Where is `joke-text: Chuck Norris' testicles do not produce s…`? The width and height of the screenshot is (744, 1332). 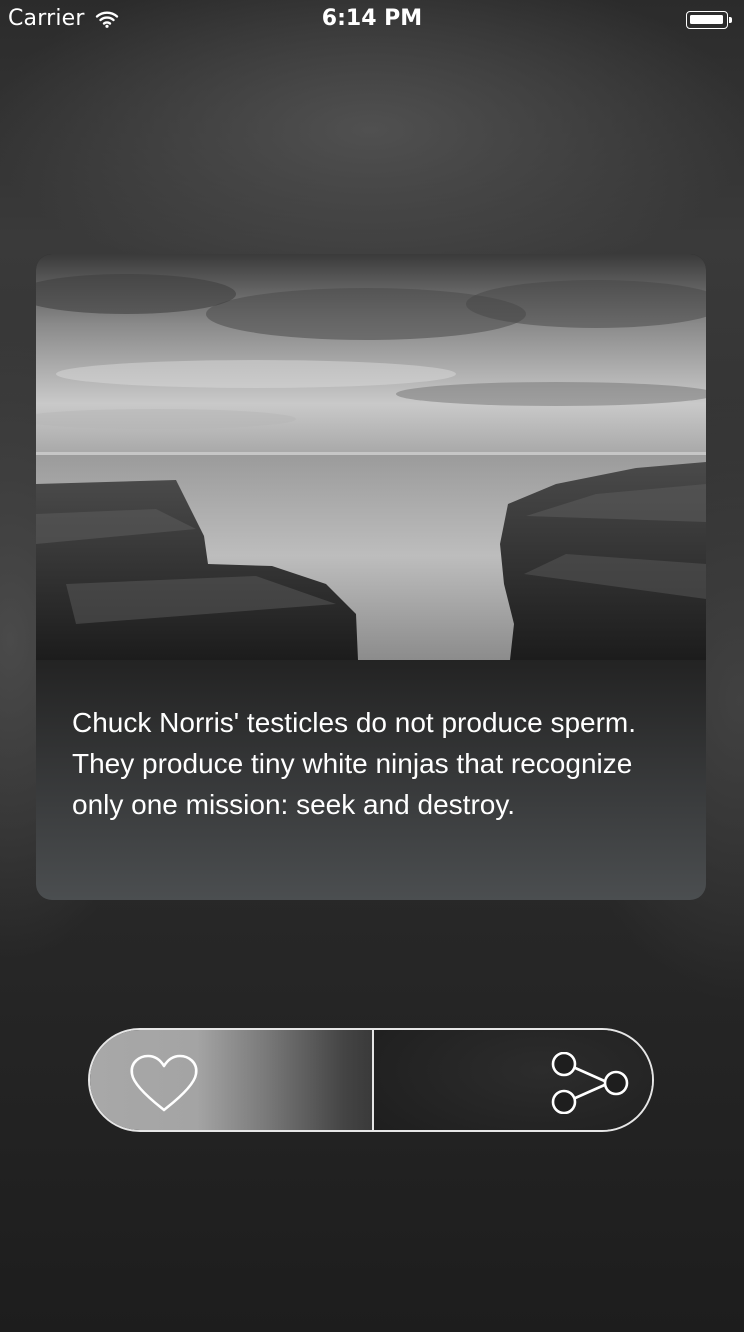 joke-text: Chuck Norris' testicles do not produce s… is located at coordinates (354, 763).